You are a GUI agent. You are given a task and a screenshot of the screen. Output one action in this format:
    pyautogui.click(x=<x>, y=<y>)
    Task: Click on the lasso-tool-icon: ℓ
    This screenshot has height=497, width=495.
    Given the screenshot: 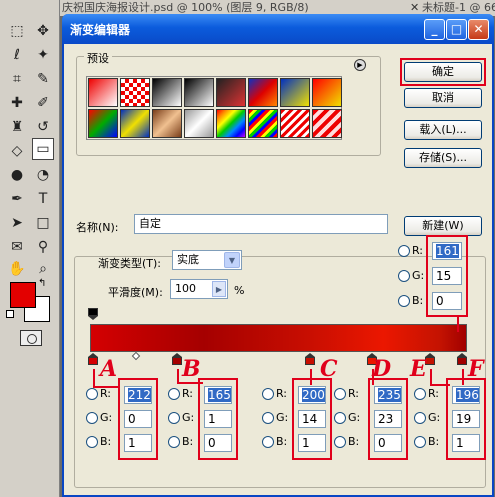 What is the action you would take?
    pyautogui.click(x=17, y=55)
    